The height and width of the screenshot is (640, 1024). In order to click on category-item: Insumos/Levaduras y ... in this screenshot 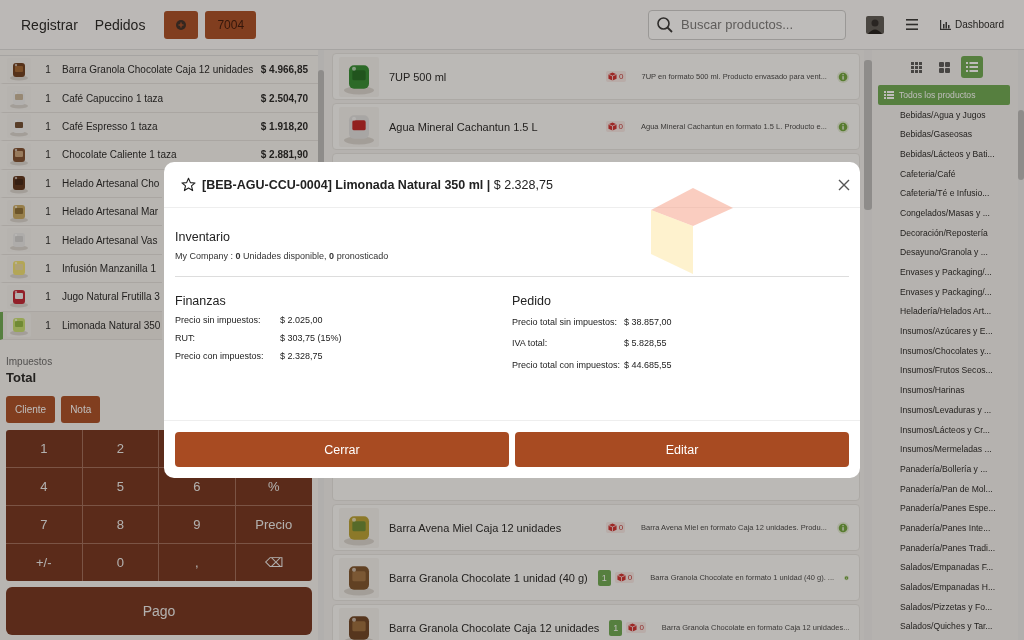, I will do `click(944, 410)`.